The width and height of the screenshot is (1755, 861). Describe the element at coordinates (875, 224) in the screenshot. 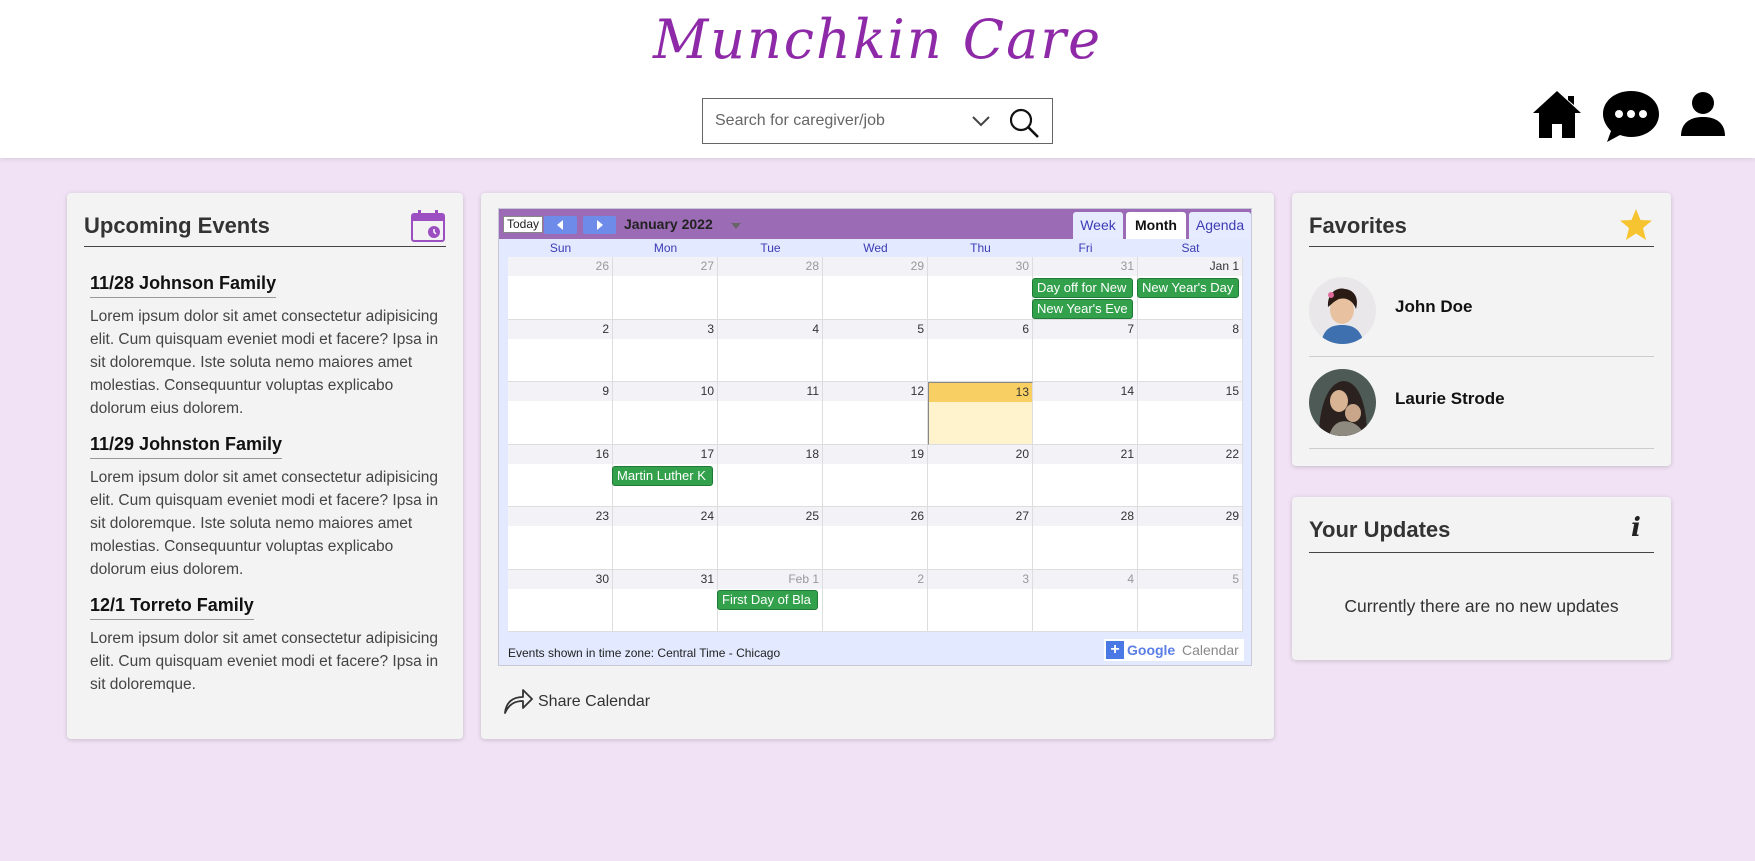

I see `calendar-toolbar: Today January 2022 Week Month Agenda` at that location.